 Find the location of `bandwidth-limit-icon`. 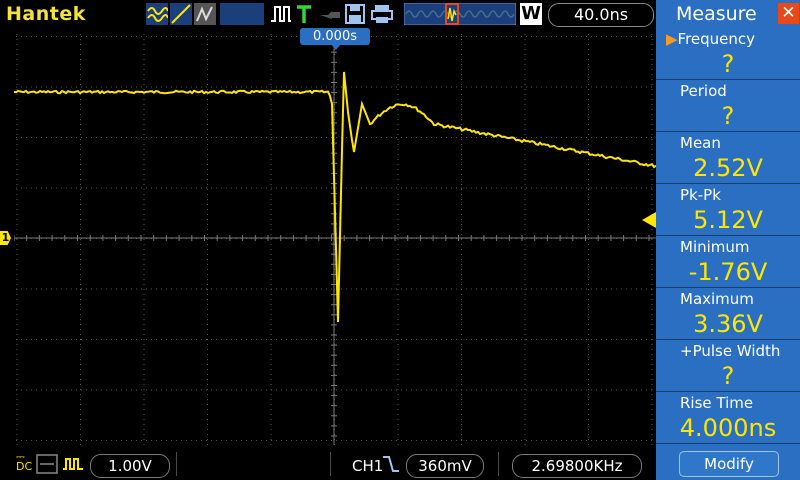

bandwidth-limit-icon is located at coordinates (47, 464).